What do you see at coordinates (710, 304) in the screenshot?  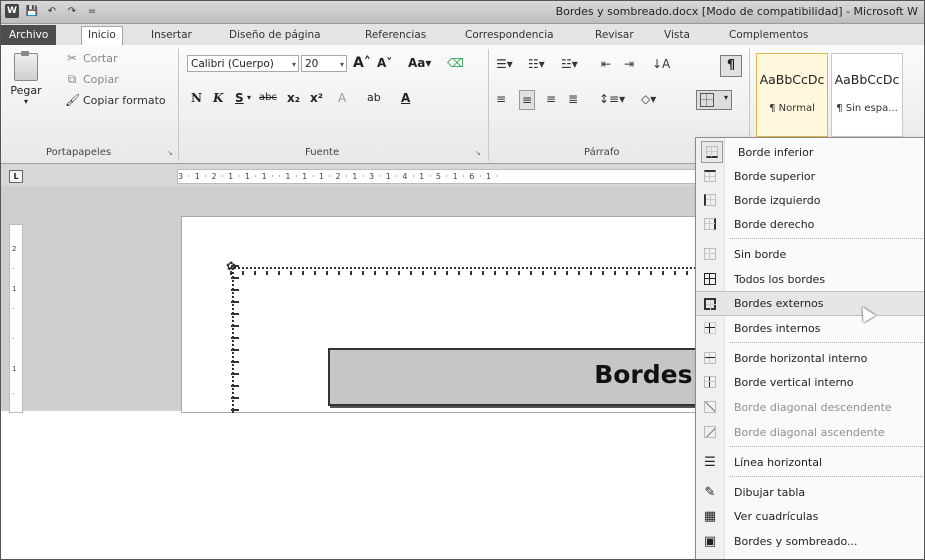 I see `outside-borders-icon` at bounding box center [710, 304].